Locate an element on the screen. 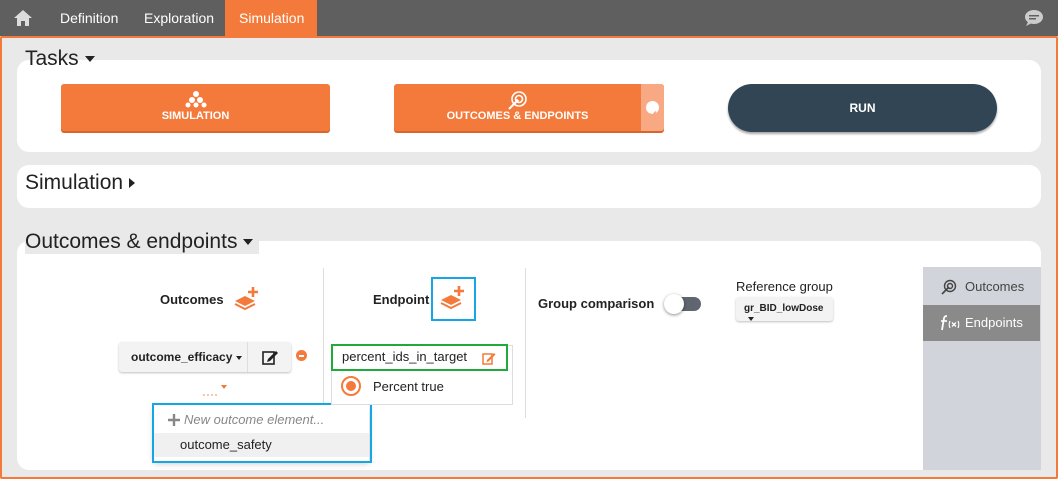 The width and height of the screenshot is (1058, 479). tasks-title: Tasks is located at coordinates (52, 58).